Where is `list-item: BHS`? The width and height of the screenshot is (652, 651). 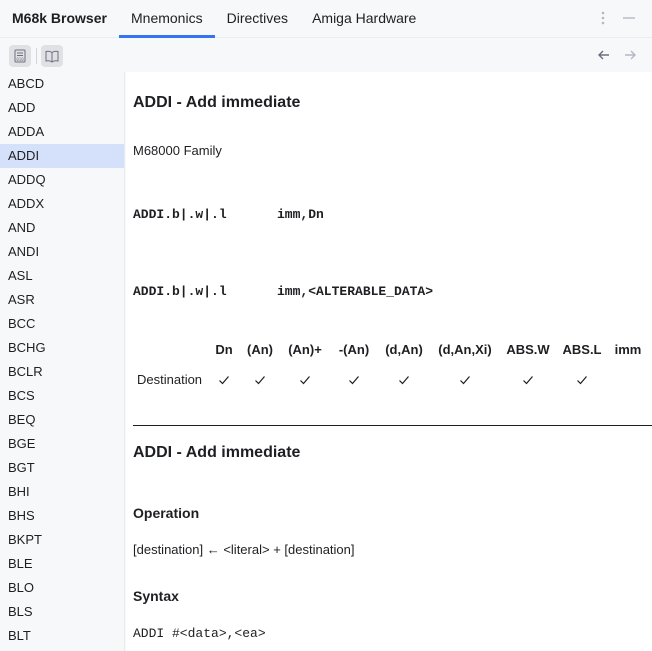 list-item: BHS is located at coordinates (62, 516).